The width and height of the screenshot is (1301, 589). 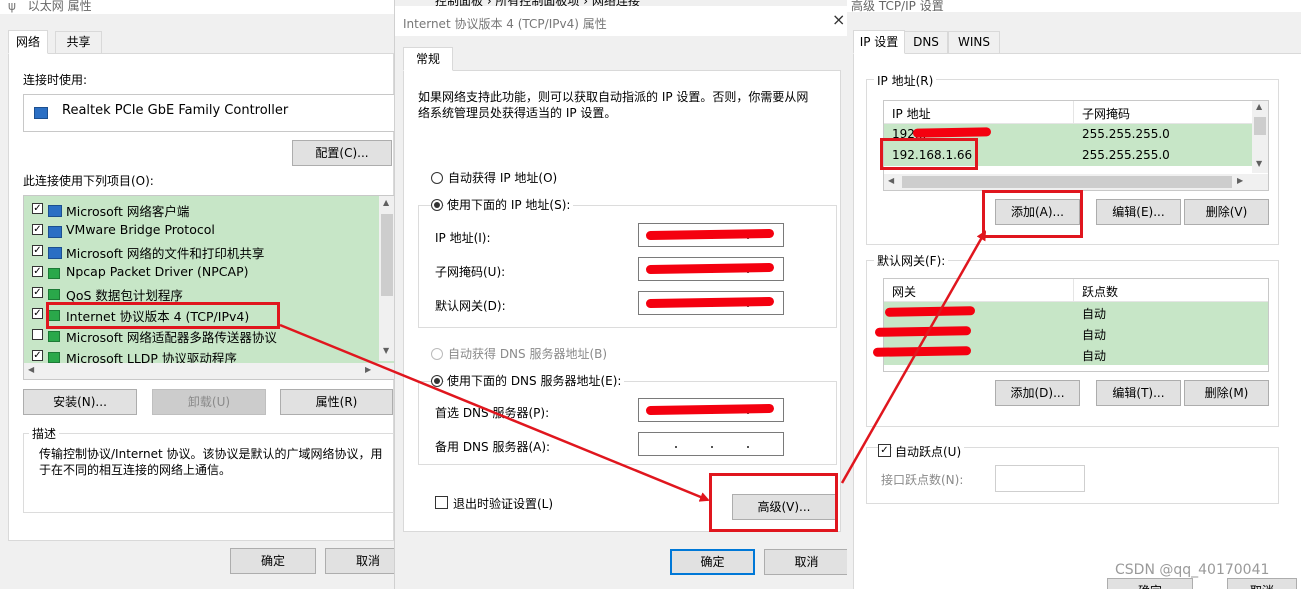 What do you see at coordinates (37, 334) in the screenshot?
I see `item-checkbox` at bounding box center [37, 334].